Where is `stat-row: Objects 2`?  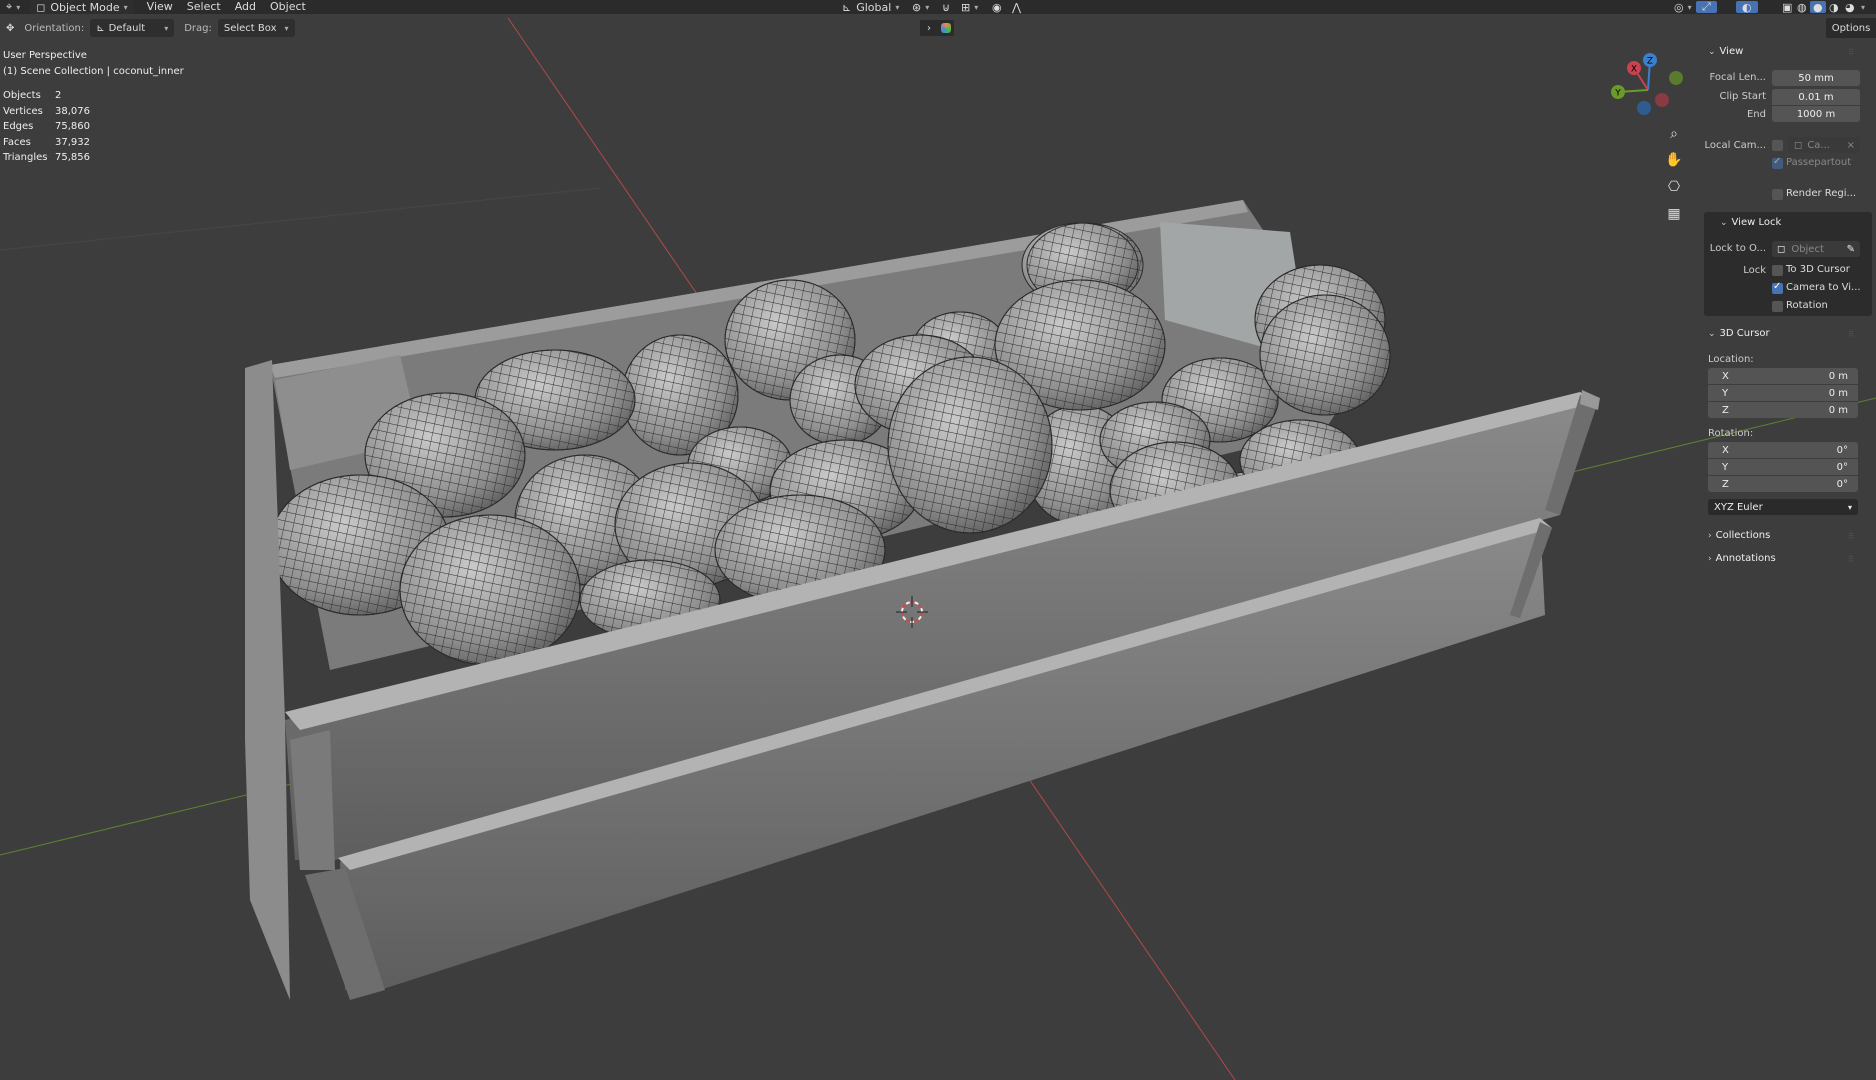
stat-row: Objects 2 is located at coordinates (32, 95).